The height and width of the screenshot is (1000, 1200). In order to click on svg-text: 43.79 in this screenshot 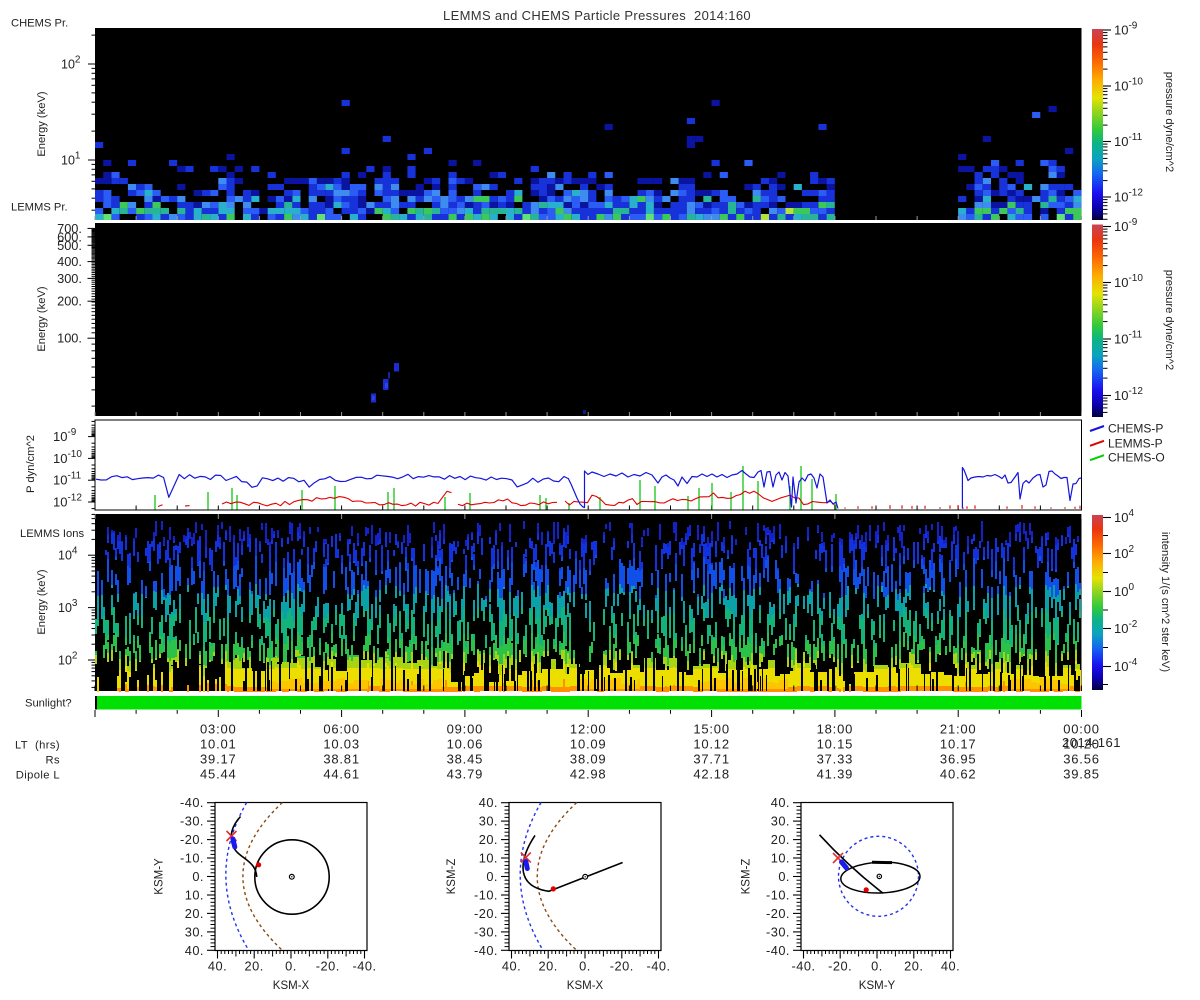, I will do `click(465, 774)`.